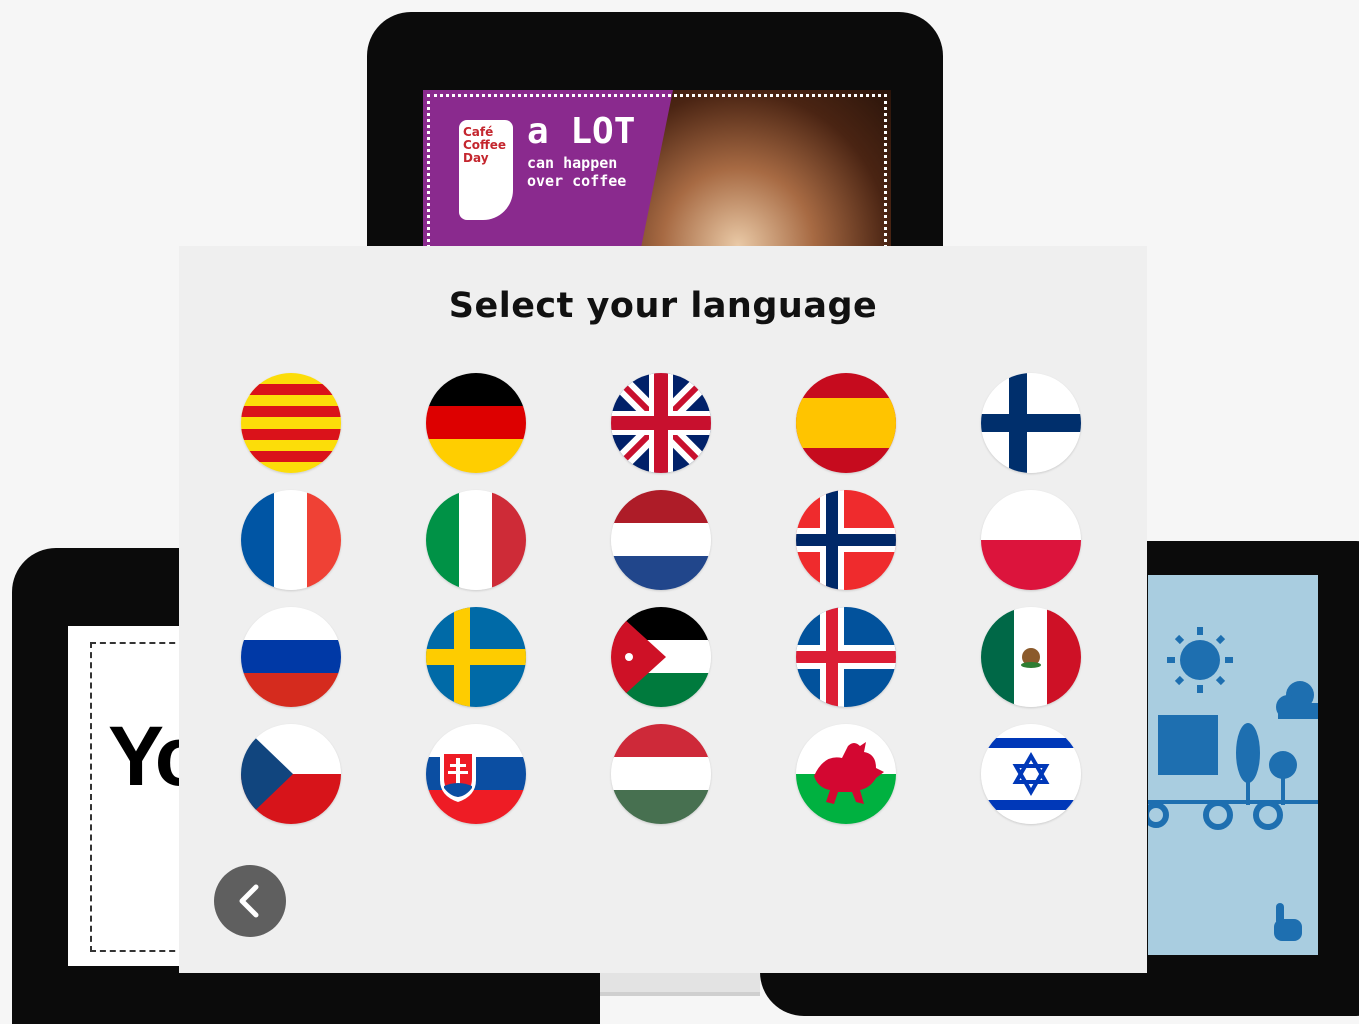  I want to click on language-option-welsh, so click(846, 774).